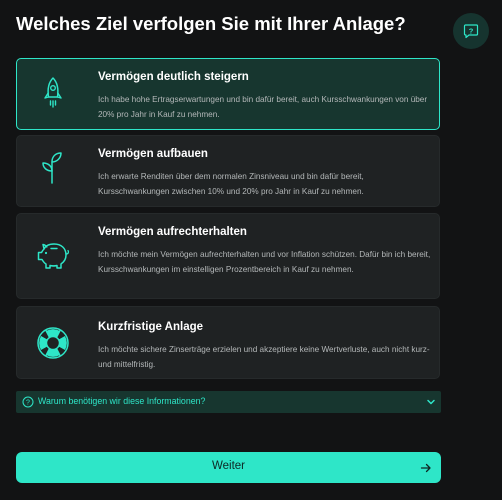  Describe the element at coordinates (173, 77) in the screenshot. I see `option-title: Vermögen deutlich steigern` at that location.